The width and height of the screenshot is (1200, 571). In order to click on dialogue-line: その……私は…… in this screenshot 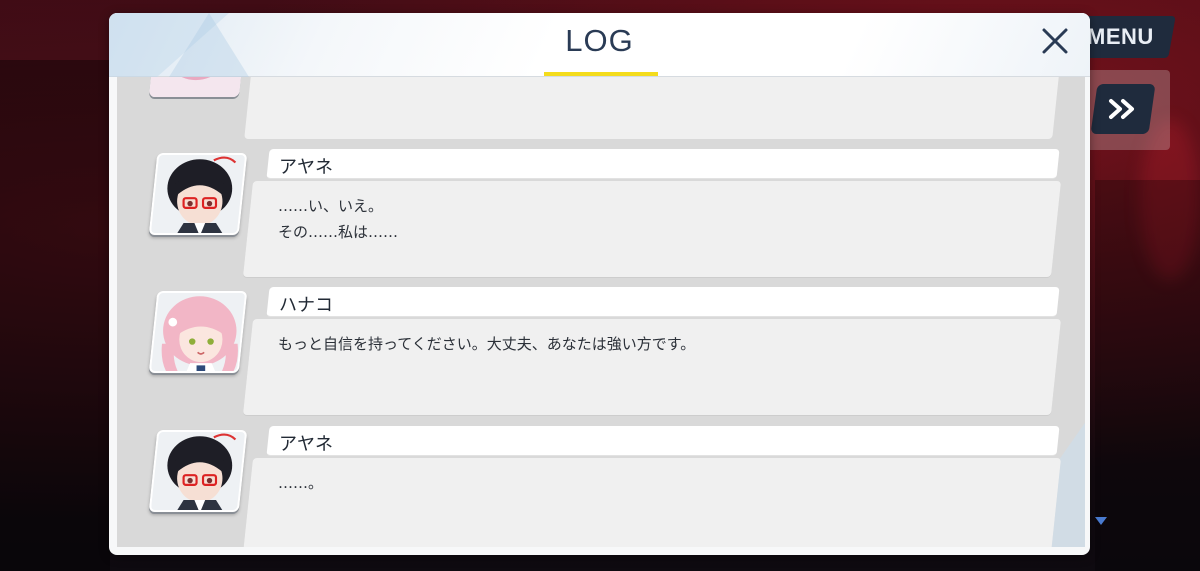, I will do `click(338, 232)`.